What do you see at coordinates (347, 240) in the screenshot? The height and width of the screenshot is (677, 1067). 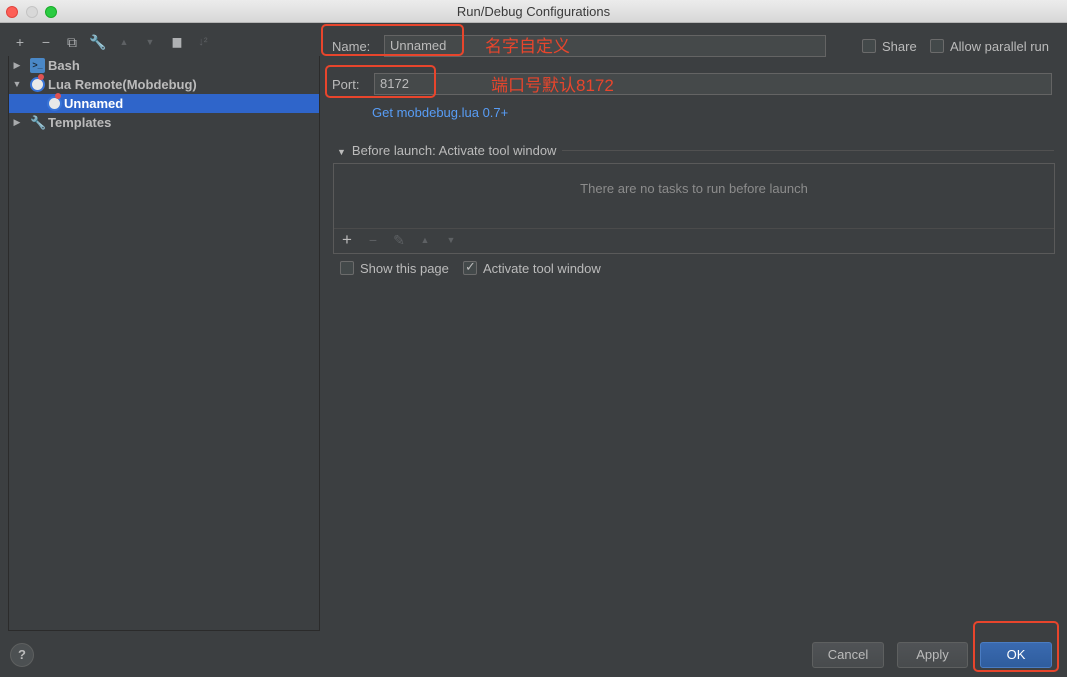 I see `add-task-icon: +` at bounding box center [347, 240].